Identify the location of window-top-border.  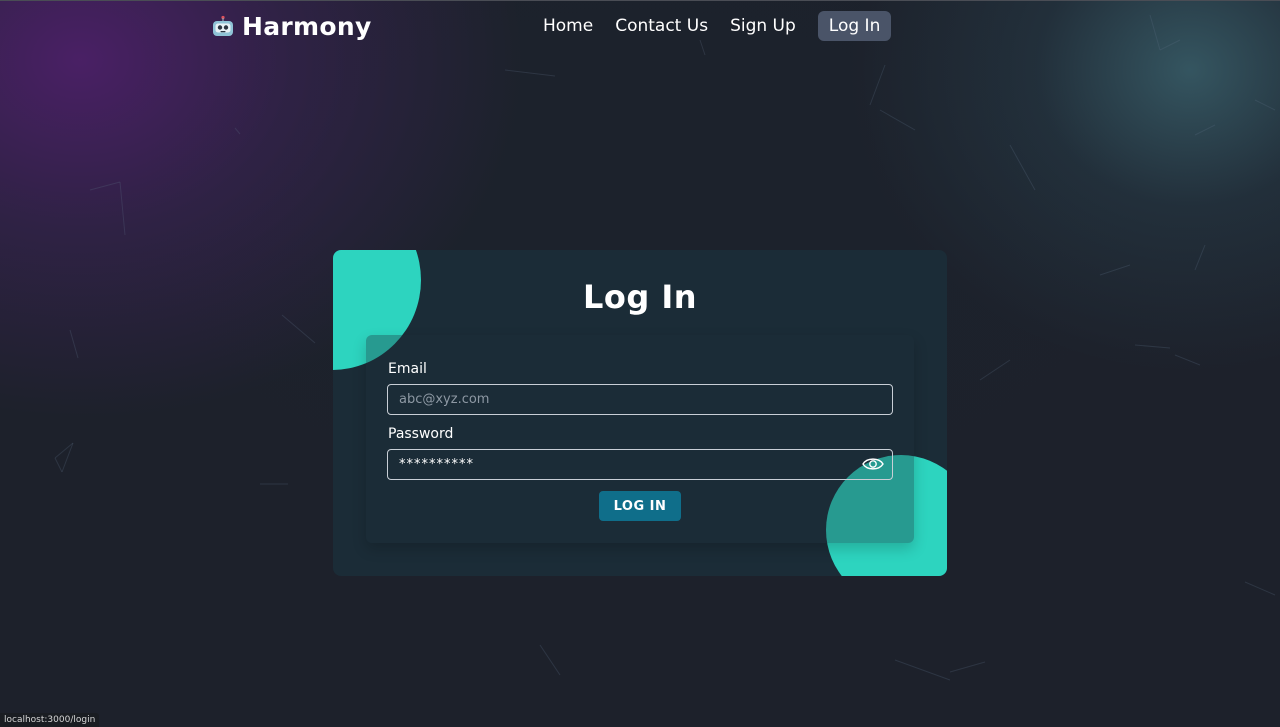
(640, 0).